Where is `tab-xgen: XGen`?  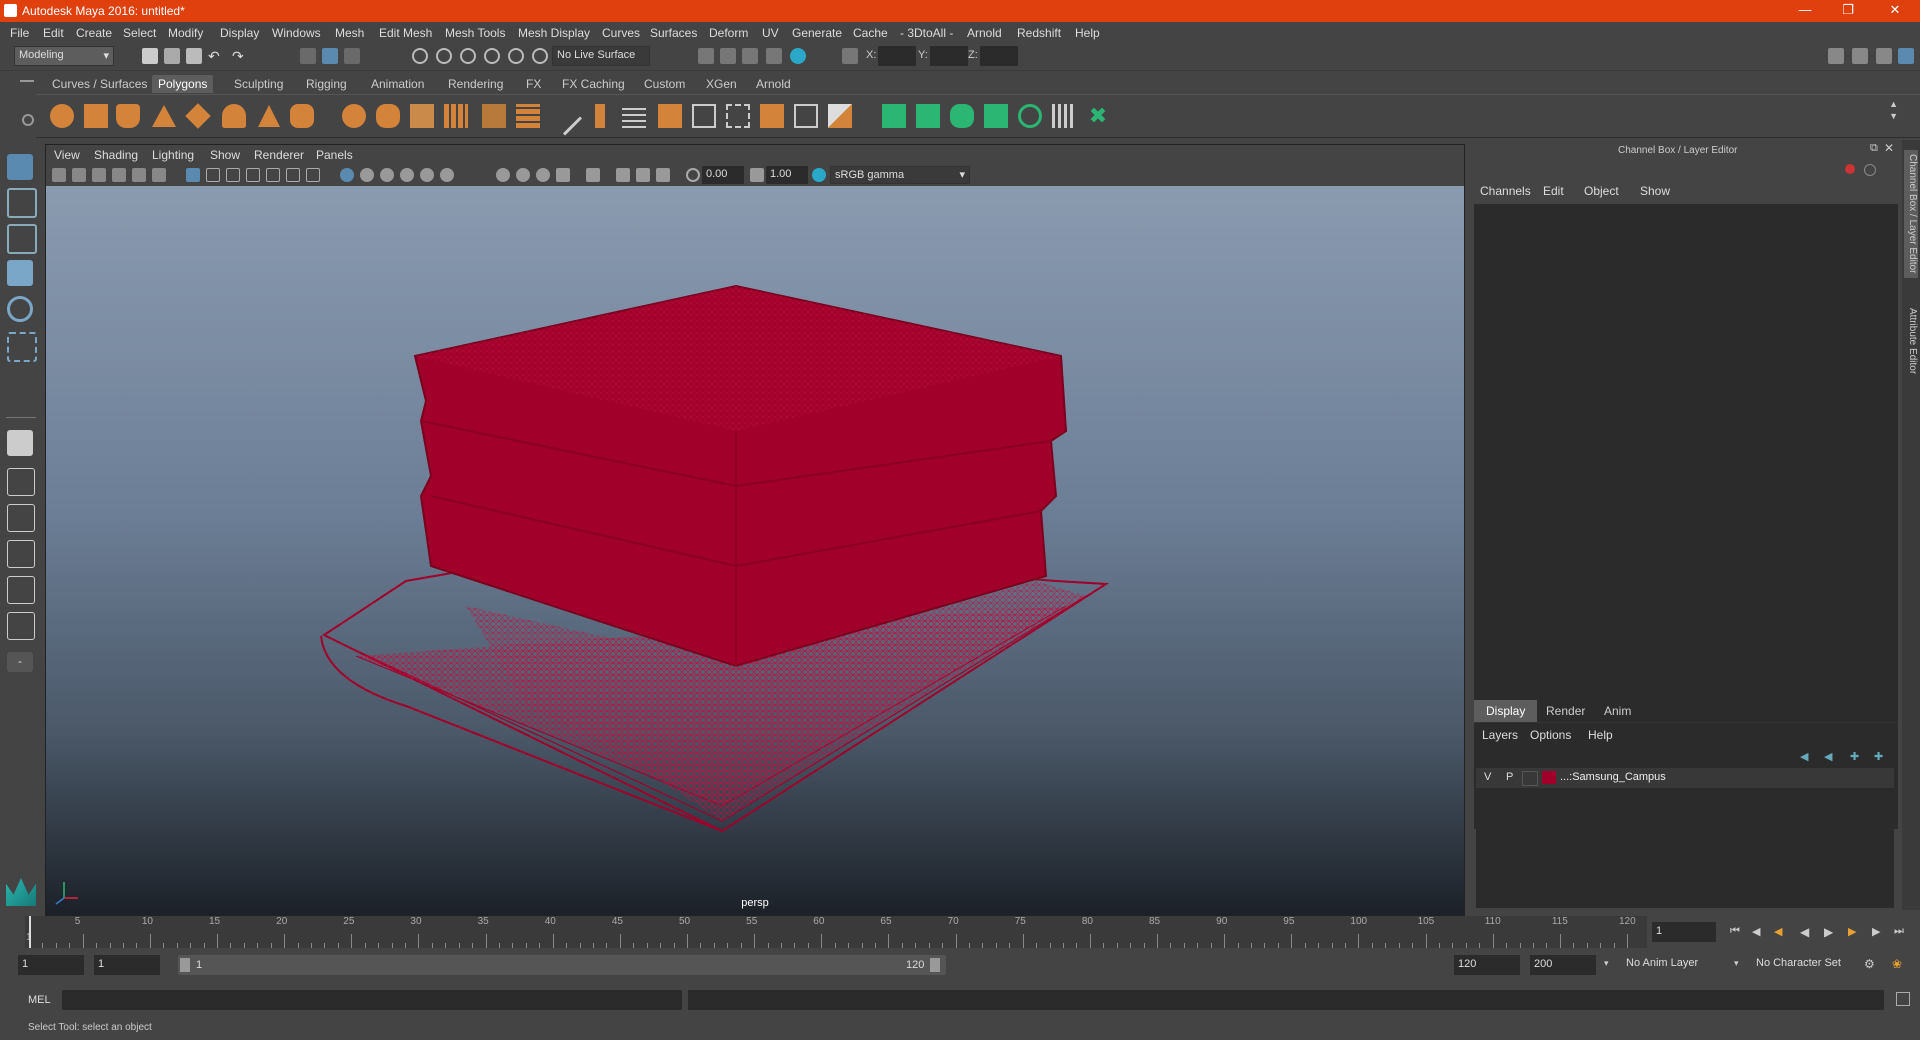
tab-xgen: XGen is located at coordinates (721, 84).